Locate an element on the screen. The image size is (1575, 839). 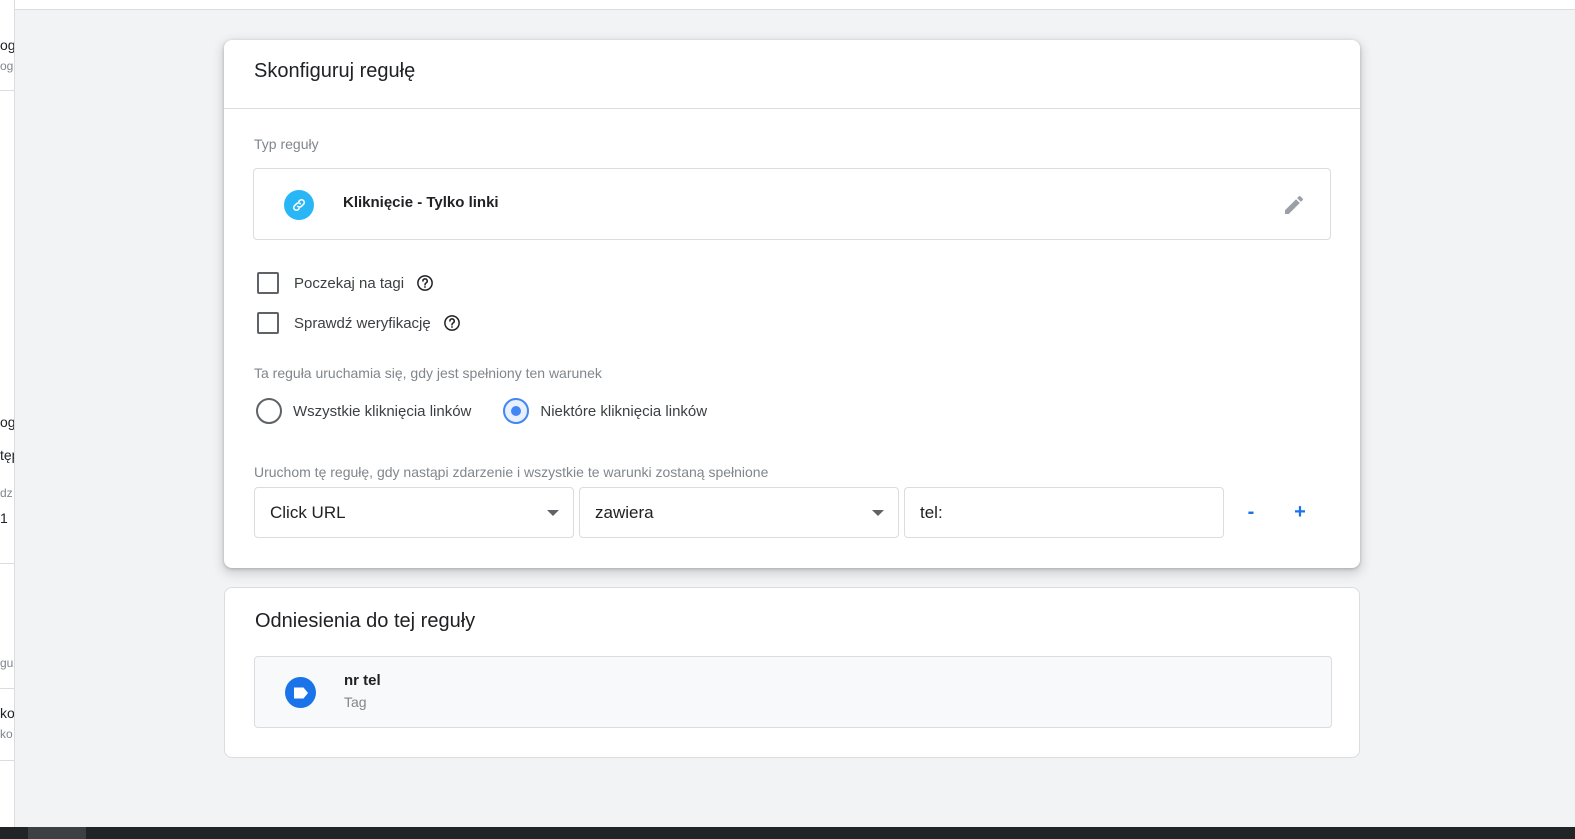
condition-value-text: tel: is located at coordinates (931, 512).